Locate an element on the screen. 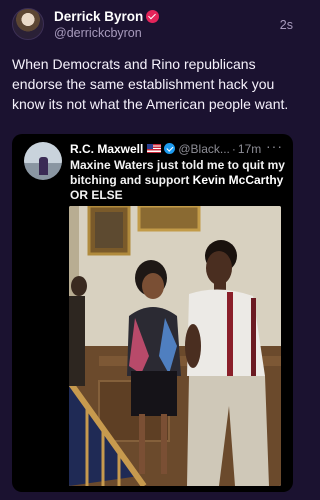 This screenshot has width=320, height=500. us-flag-icon is located at coordinates (154, 148).